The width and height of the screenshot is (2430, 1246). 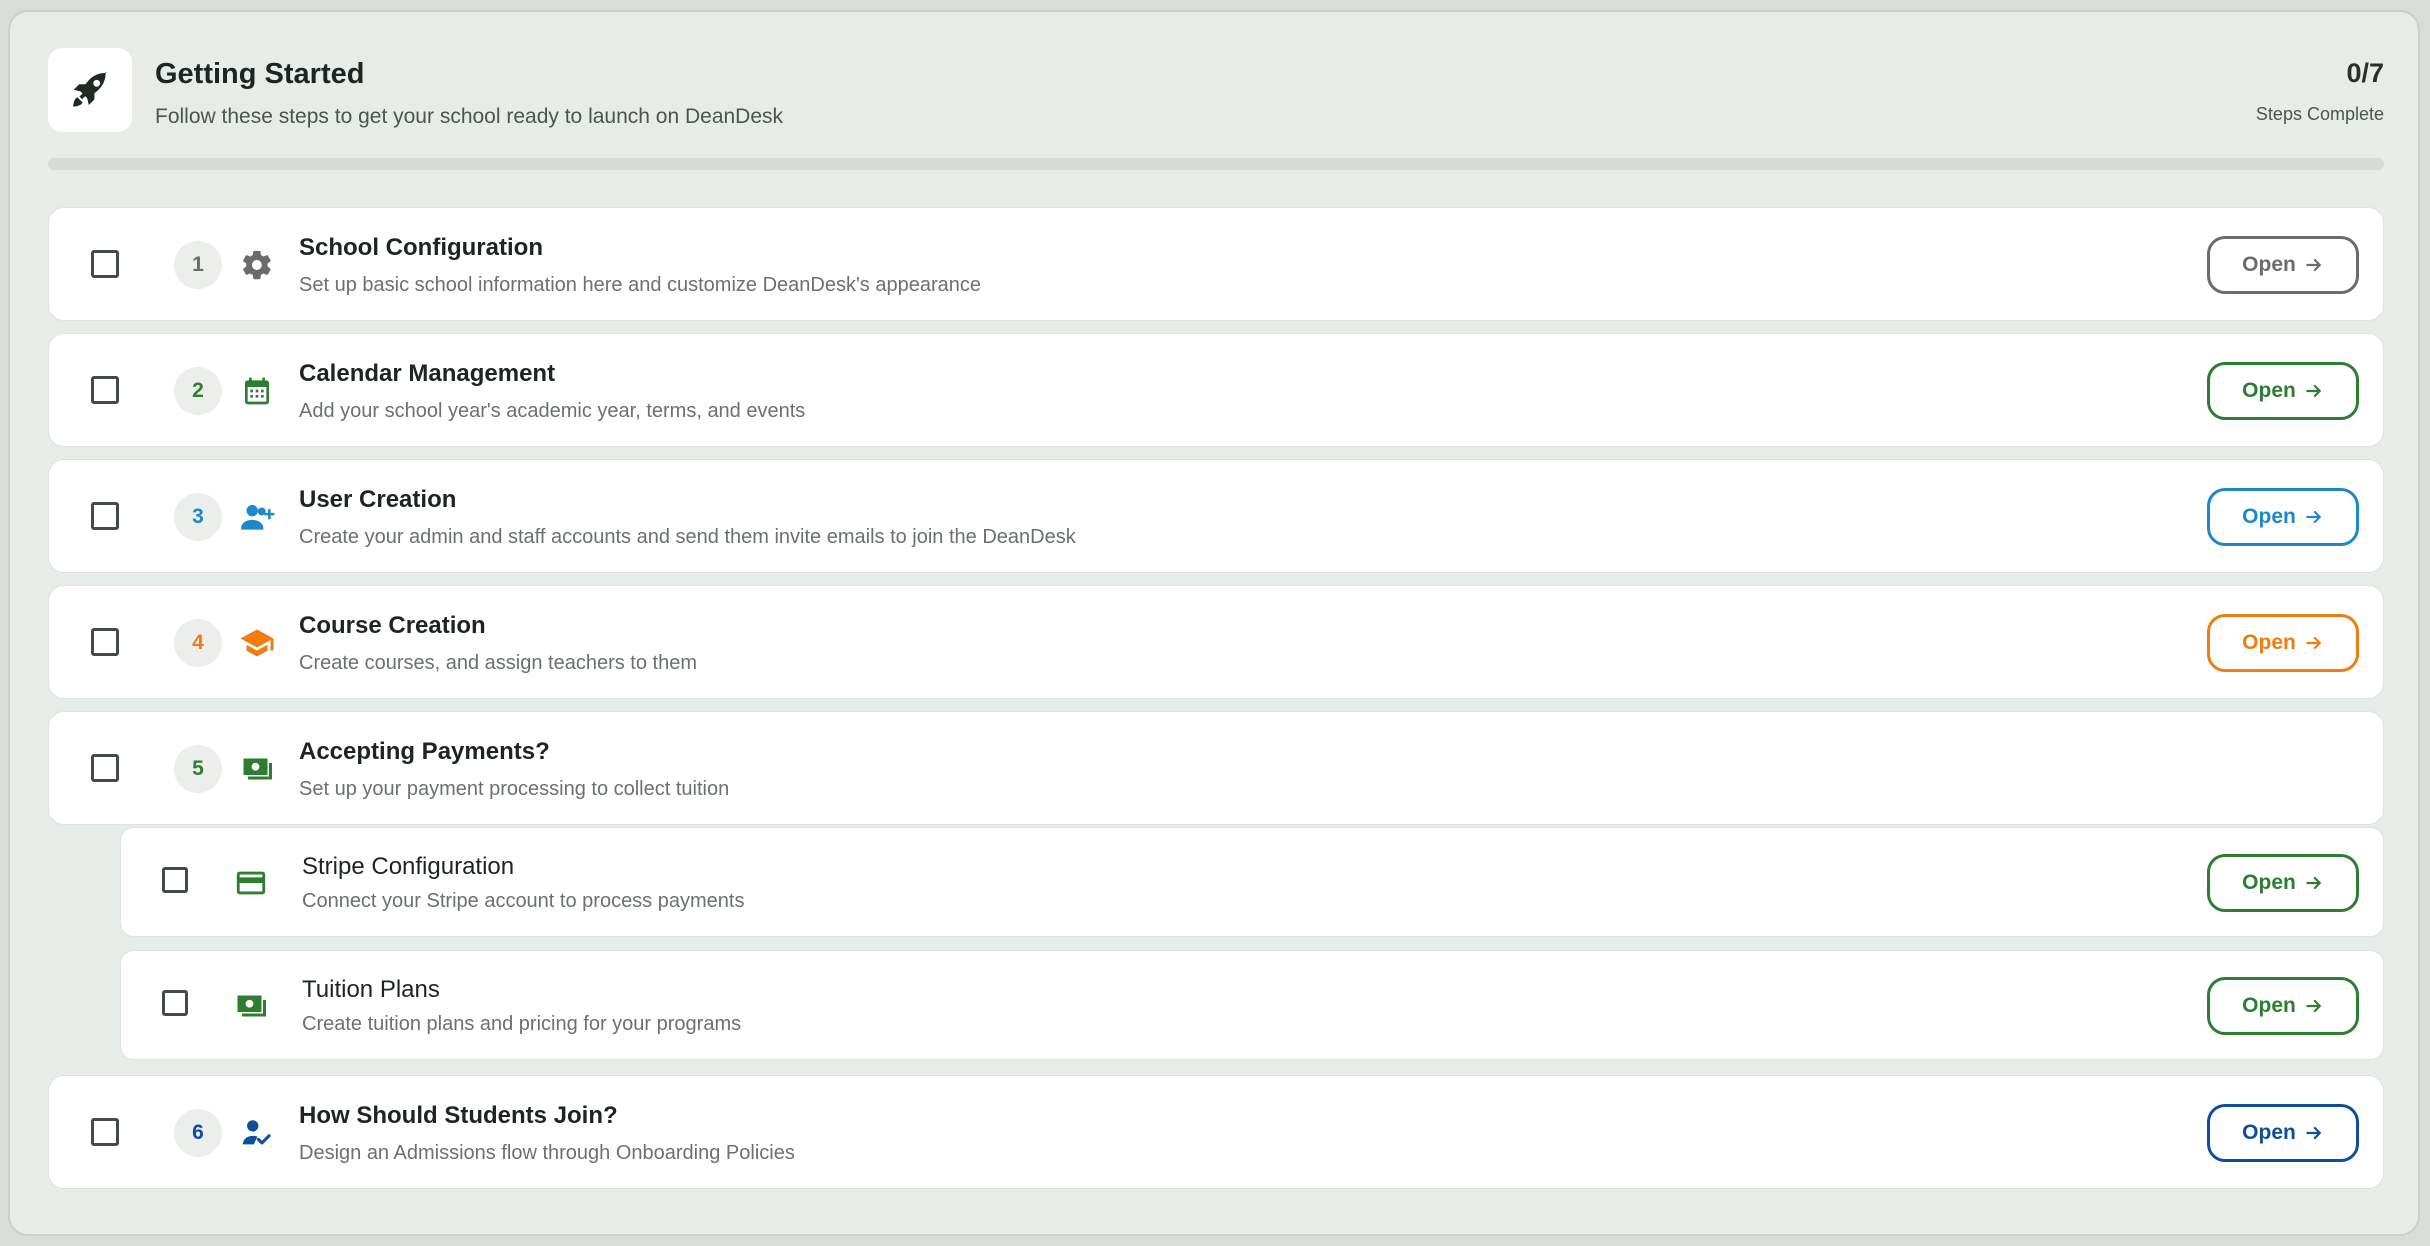 I want to click on open-button-course-creation: Open, so click(x=2283, y=643).